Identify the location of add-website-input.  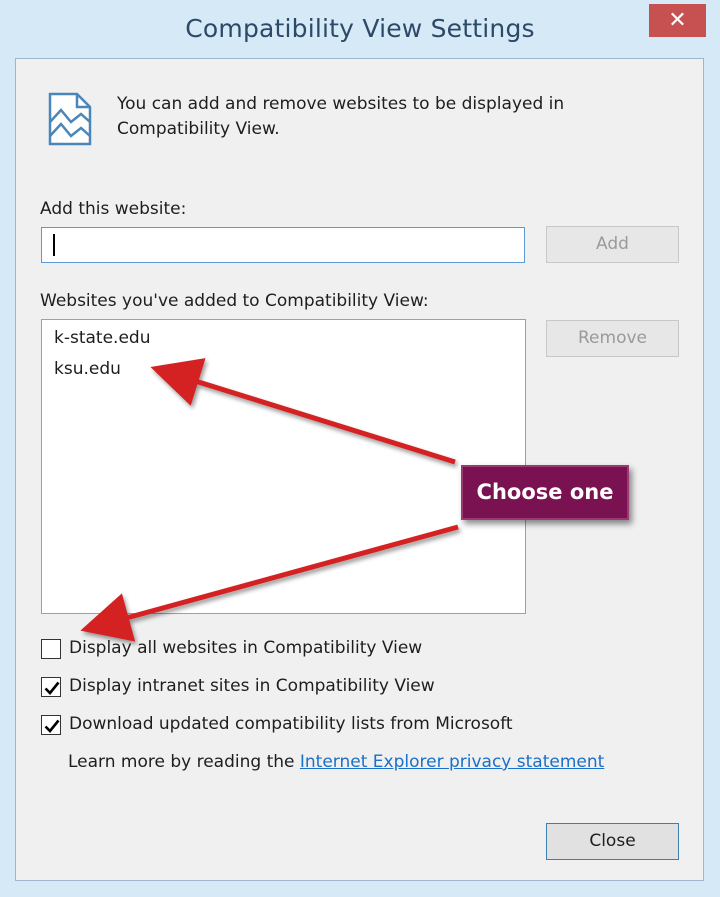
(283, 245).